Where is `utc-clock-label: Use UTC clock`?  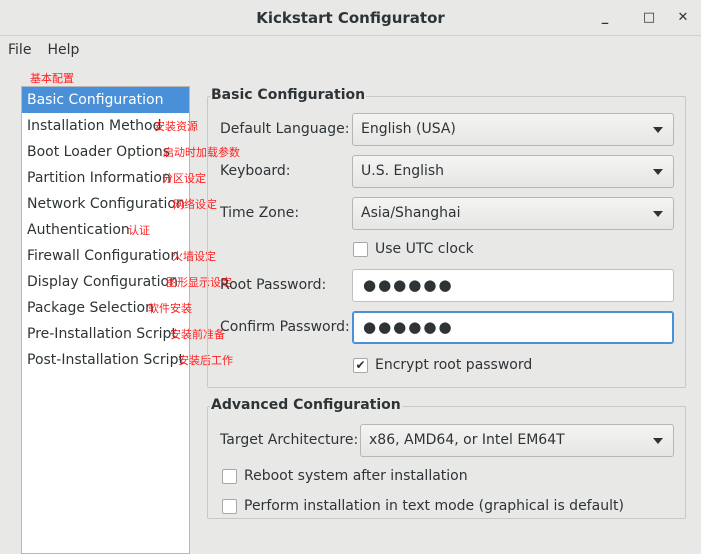 utc-clock-label: Use UTC clock is located at coordinates (424, 249).